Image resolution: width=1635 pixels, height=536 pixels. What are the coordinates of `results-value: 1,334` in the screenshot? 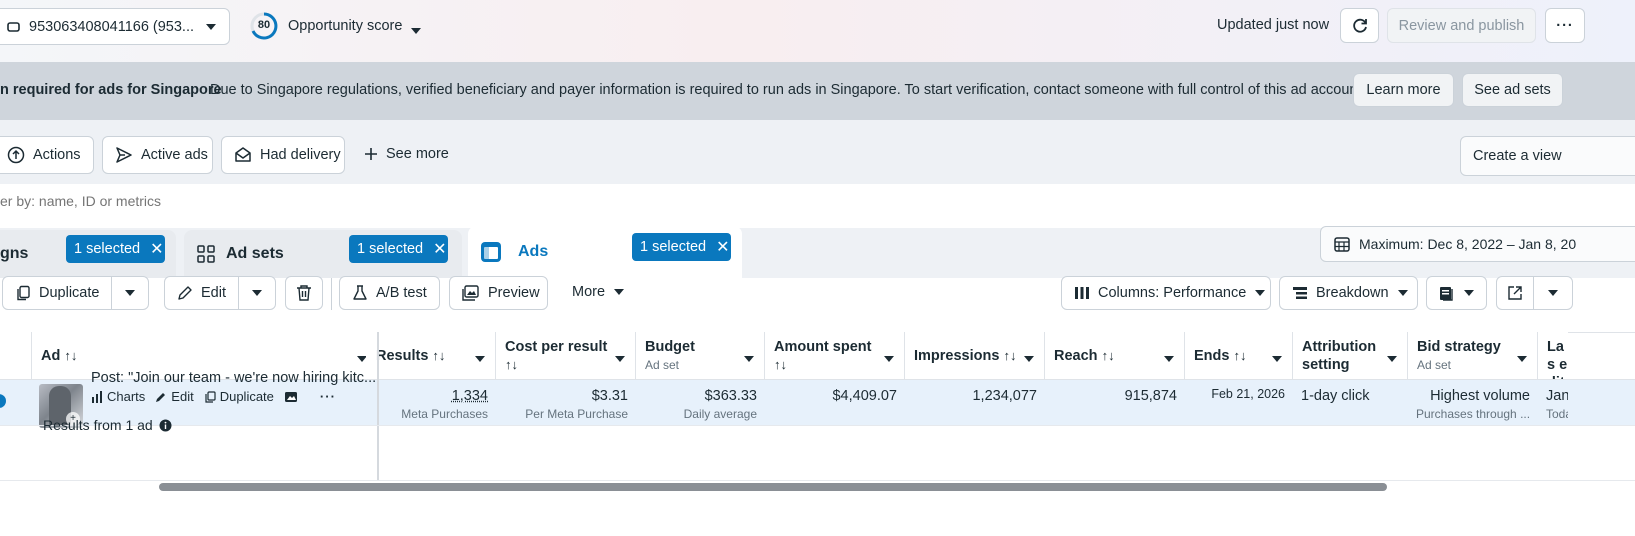 It's located at (437, 396).